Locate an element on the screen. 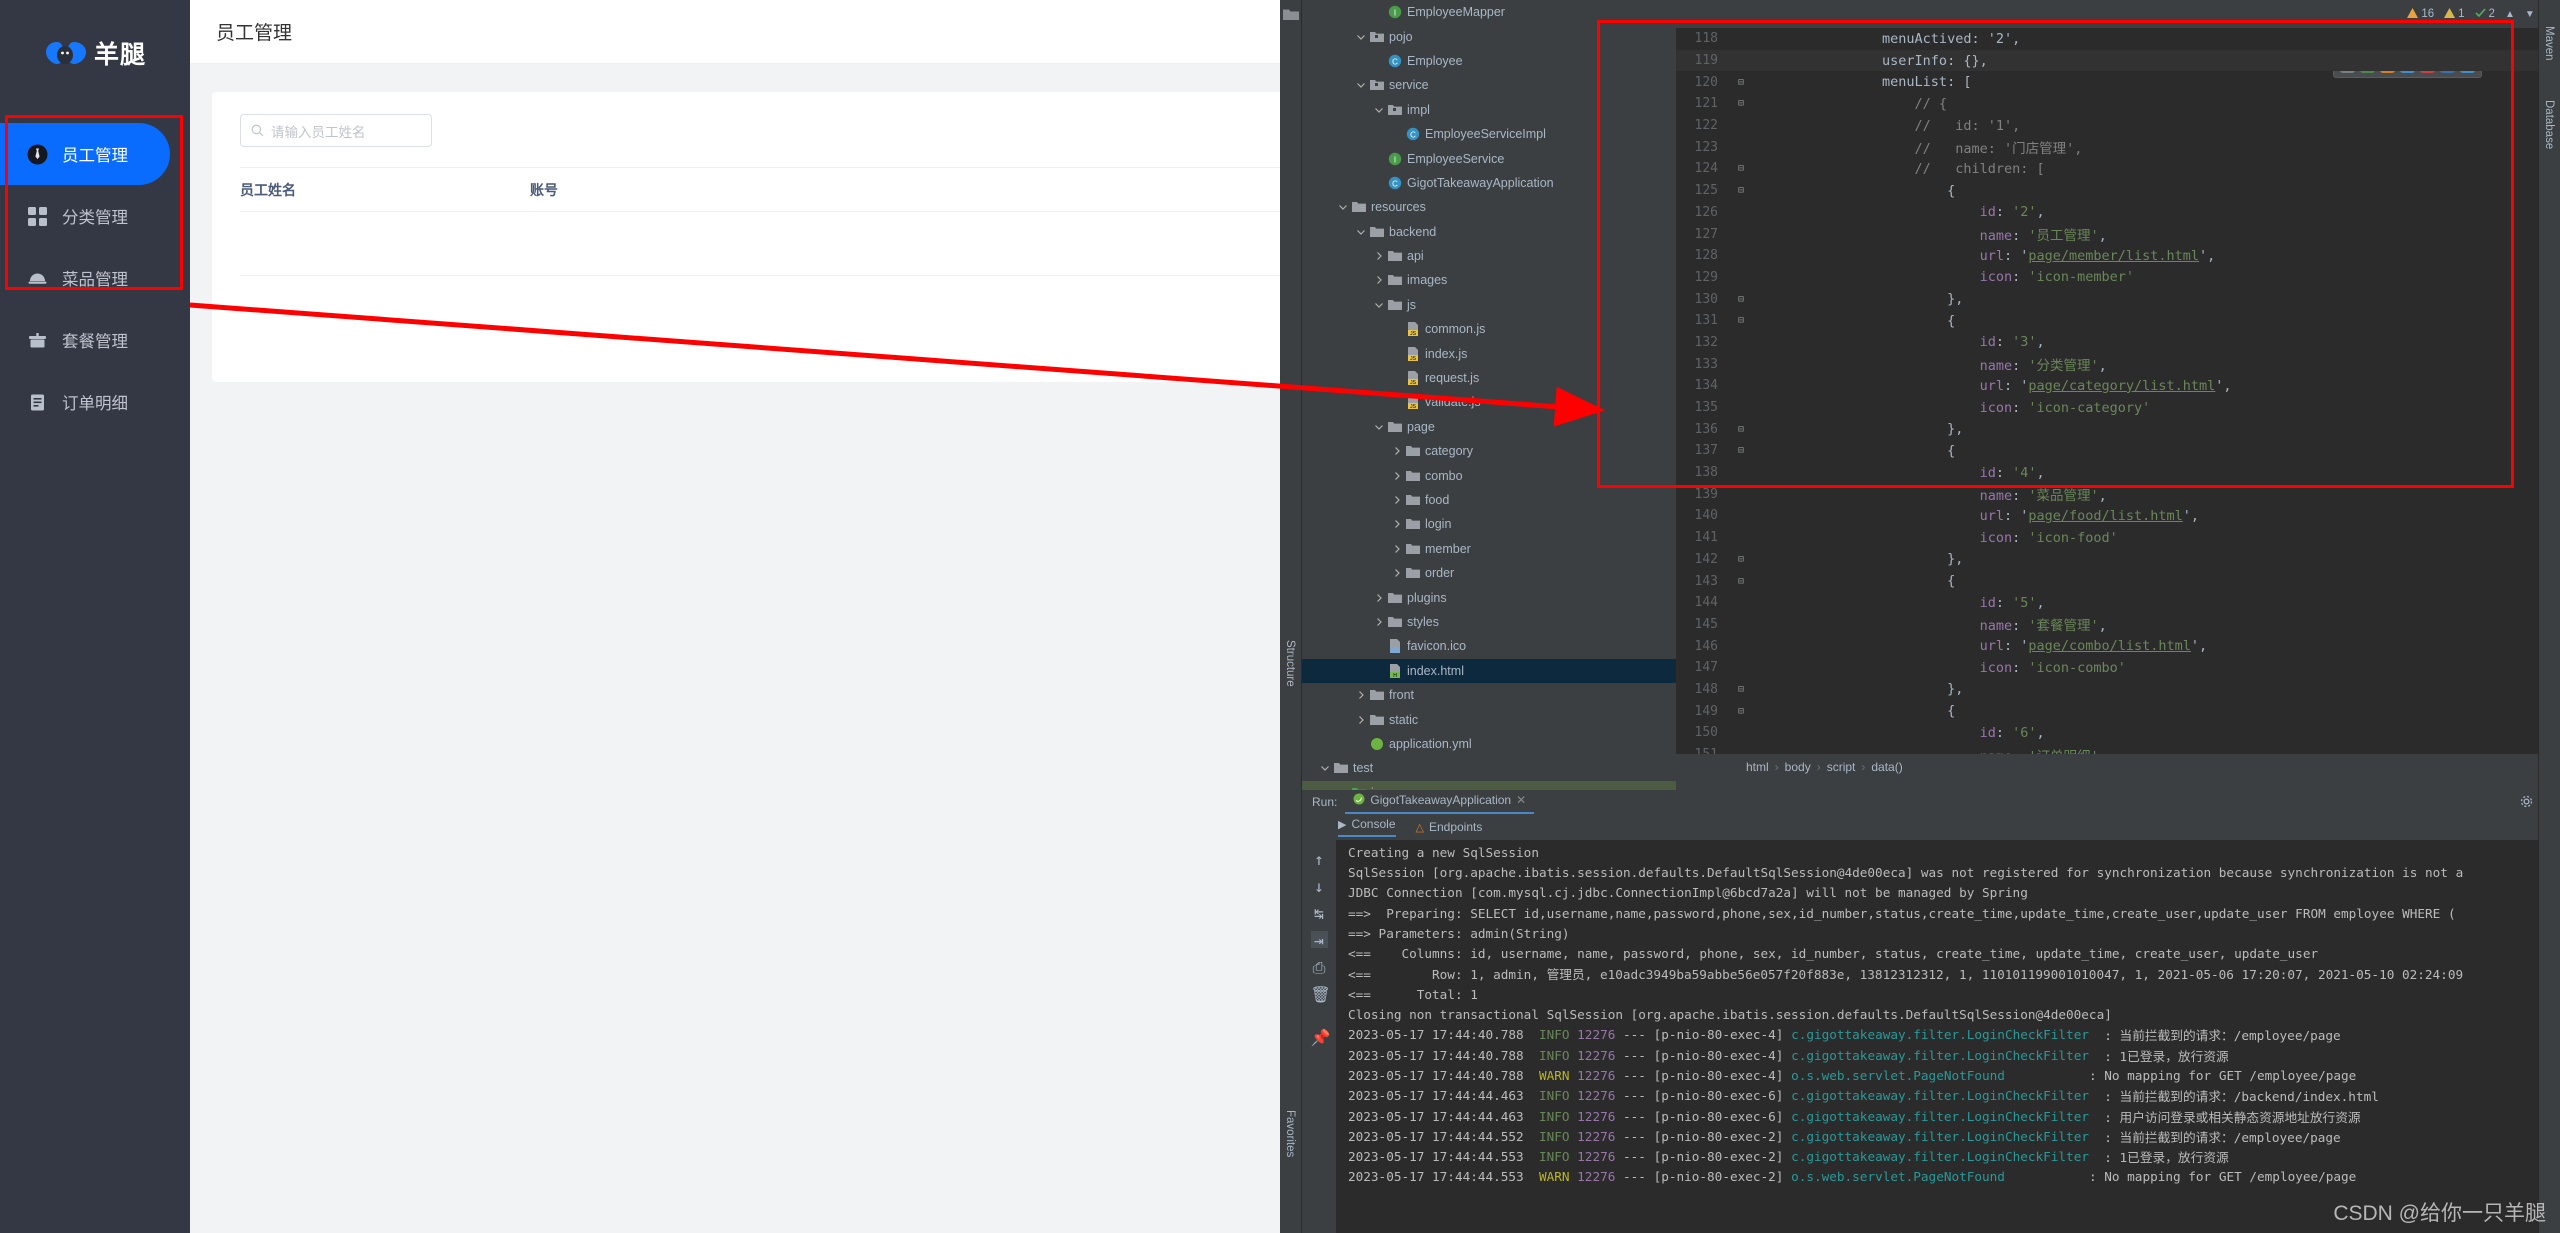 The height and width of the screenshot is (1233, 2560). structure-tool-label: Structure is located at coordinates (1290, 663).